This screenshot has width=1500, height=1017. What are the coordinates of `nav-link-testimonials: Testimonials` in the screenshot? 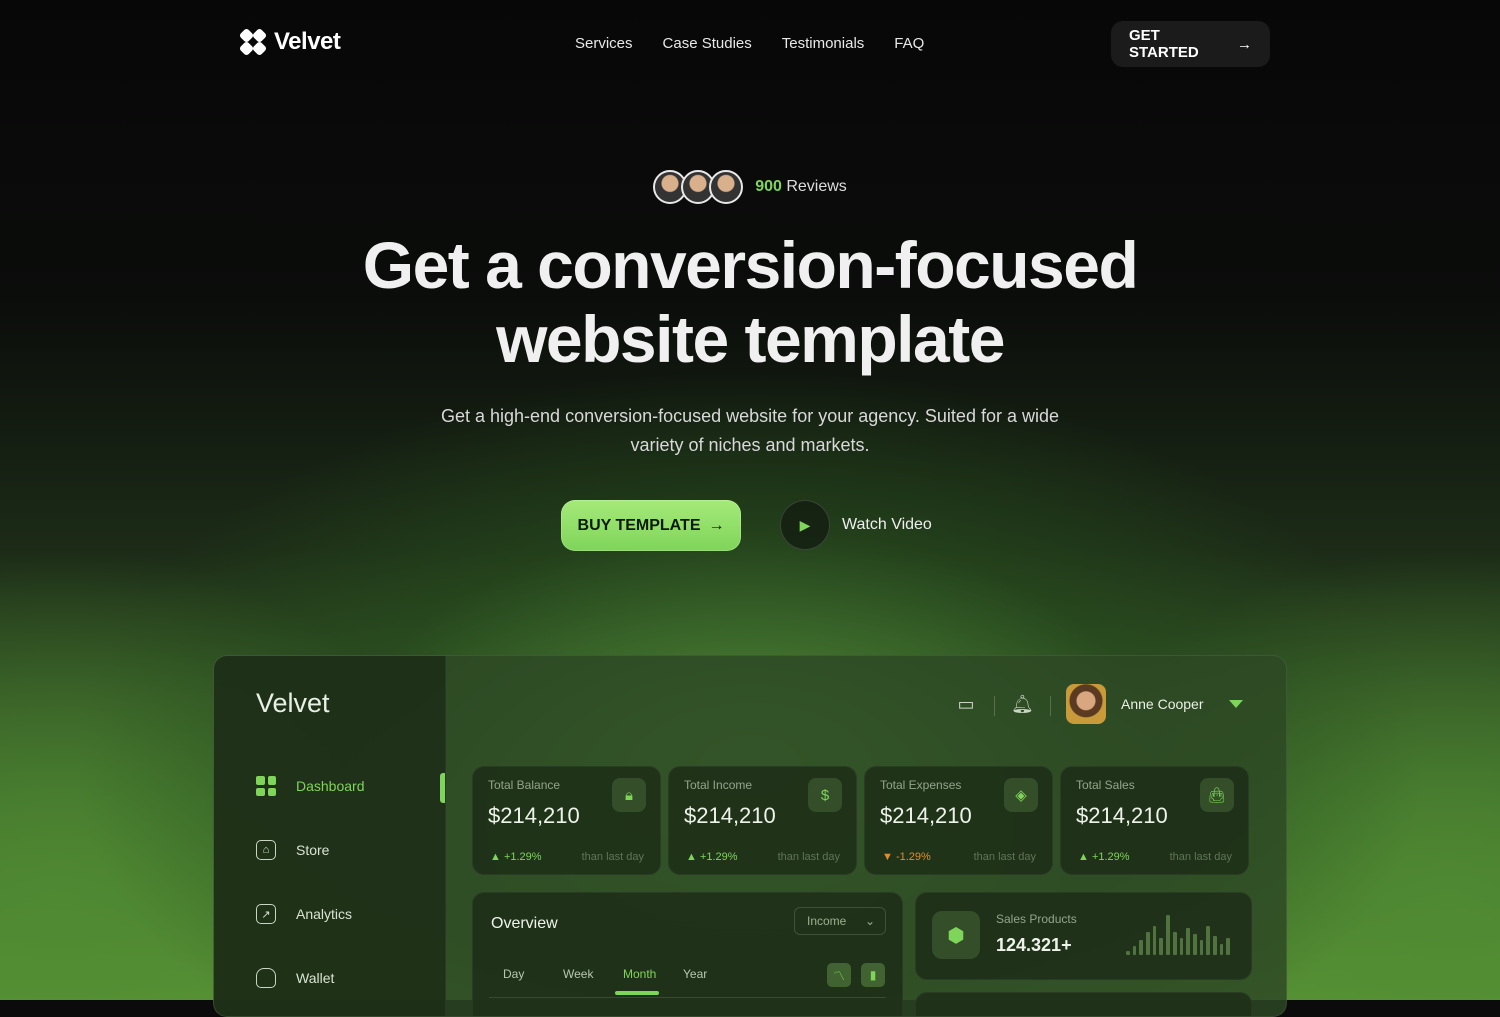 It's located at (823, 43).